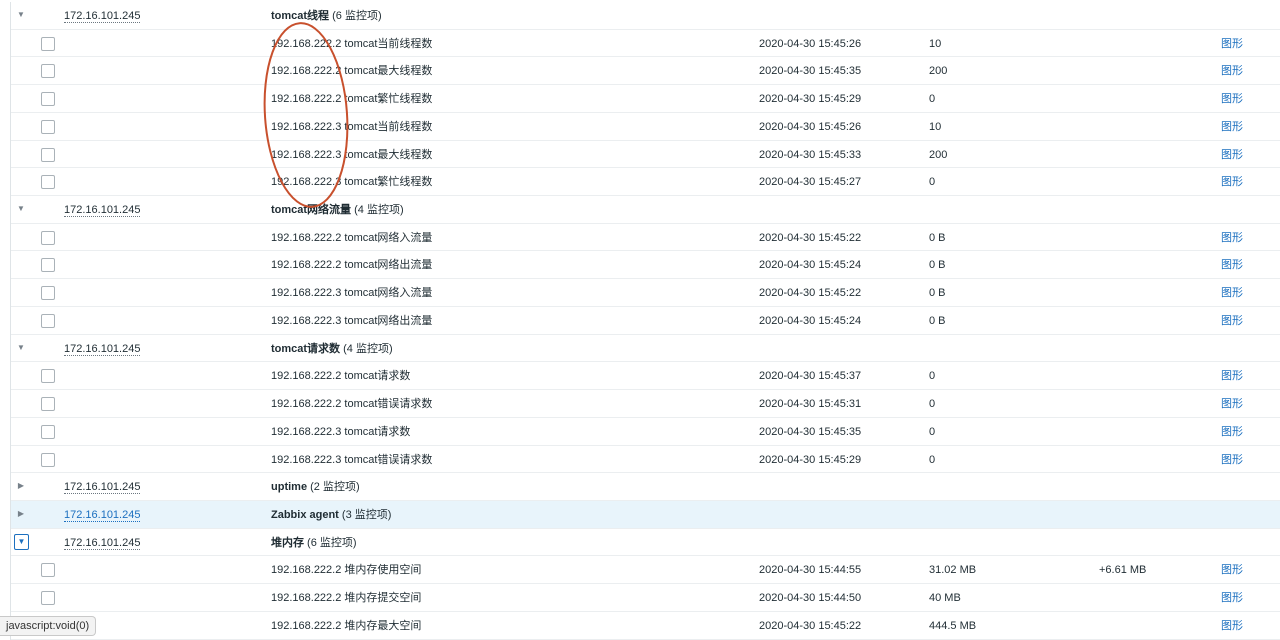 Image resolution: width=1280 pixels, height=640 pixels. Describe the element at coordinates (306, 348) in the screenshot. I see `application-name: tomcat请求数` at that location.